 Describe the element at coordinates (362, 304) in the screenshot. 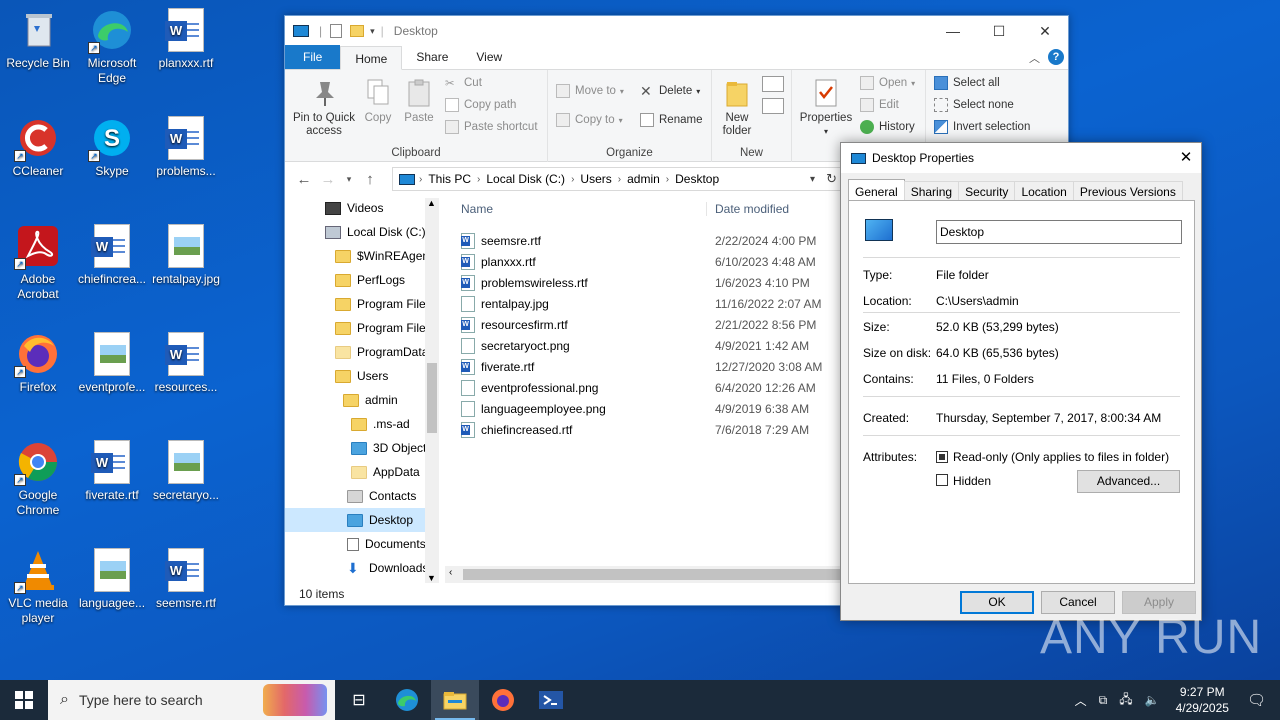

I see `nav-item-program-files: Program Files` at that location.